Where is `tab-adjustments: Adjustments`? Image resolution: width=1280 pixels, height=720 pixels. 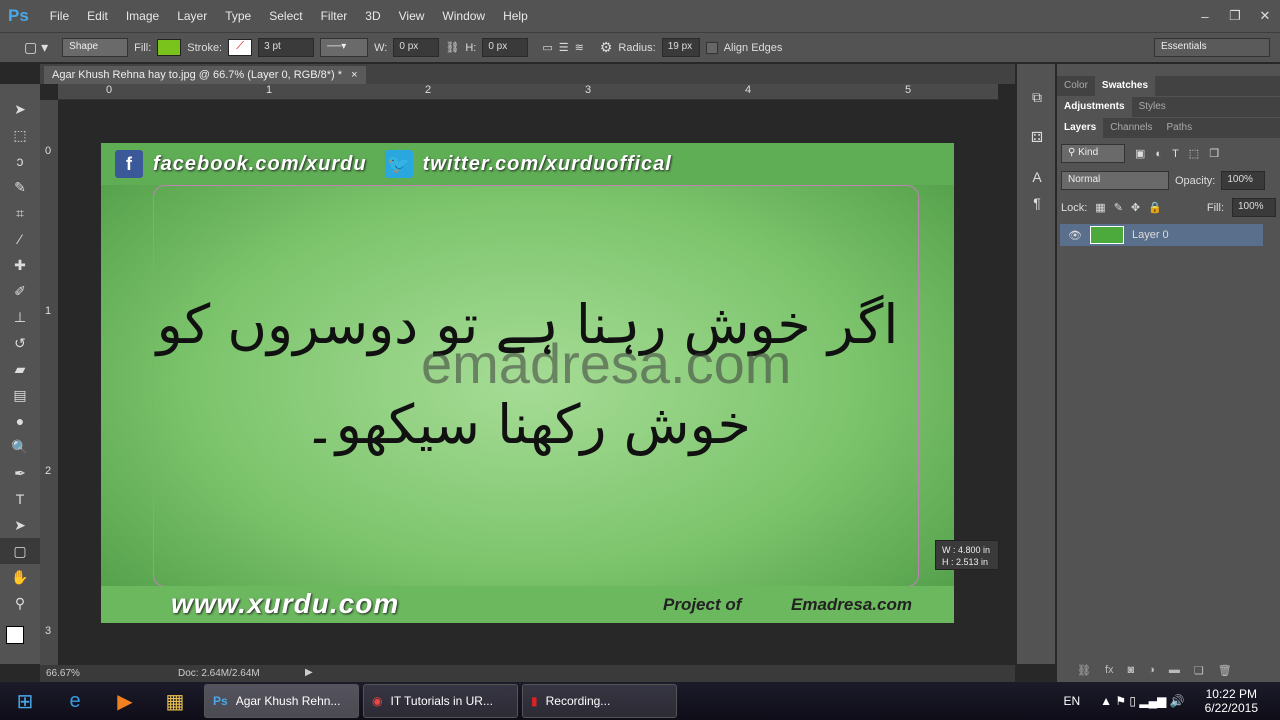
tab-adjustments: Adjustments is located at coordinates (1094, 107).